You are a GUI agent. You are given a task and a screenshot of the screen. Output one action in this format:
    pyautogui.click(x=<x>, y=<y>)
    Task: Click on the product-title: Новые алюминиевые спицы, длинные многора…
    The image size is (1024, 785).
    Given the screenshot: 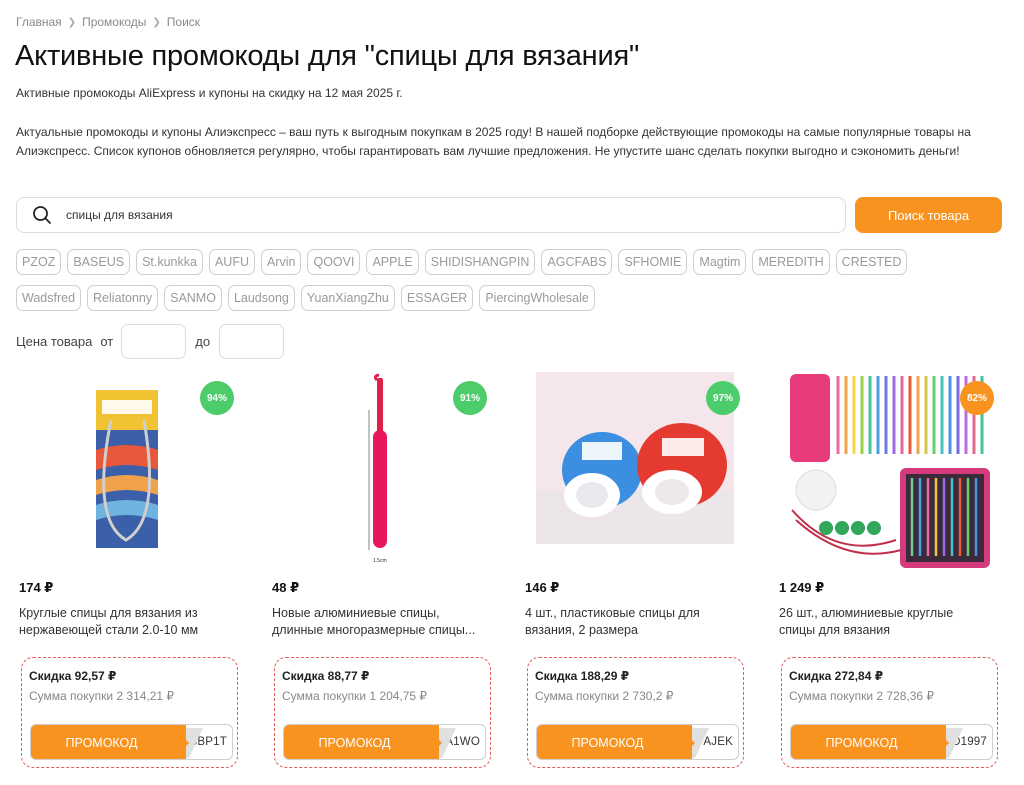 What is the action you would take?
    pyautogui.click(x=377, y=622)
    